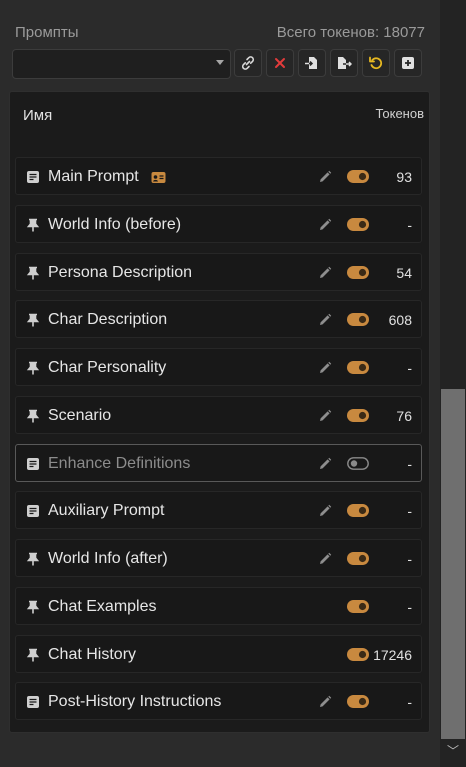  What do you see at coordinates (404, 177) in the screenshot?
I see `token-count: 93` at bounding box center [404, 177].